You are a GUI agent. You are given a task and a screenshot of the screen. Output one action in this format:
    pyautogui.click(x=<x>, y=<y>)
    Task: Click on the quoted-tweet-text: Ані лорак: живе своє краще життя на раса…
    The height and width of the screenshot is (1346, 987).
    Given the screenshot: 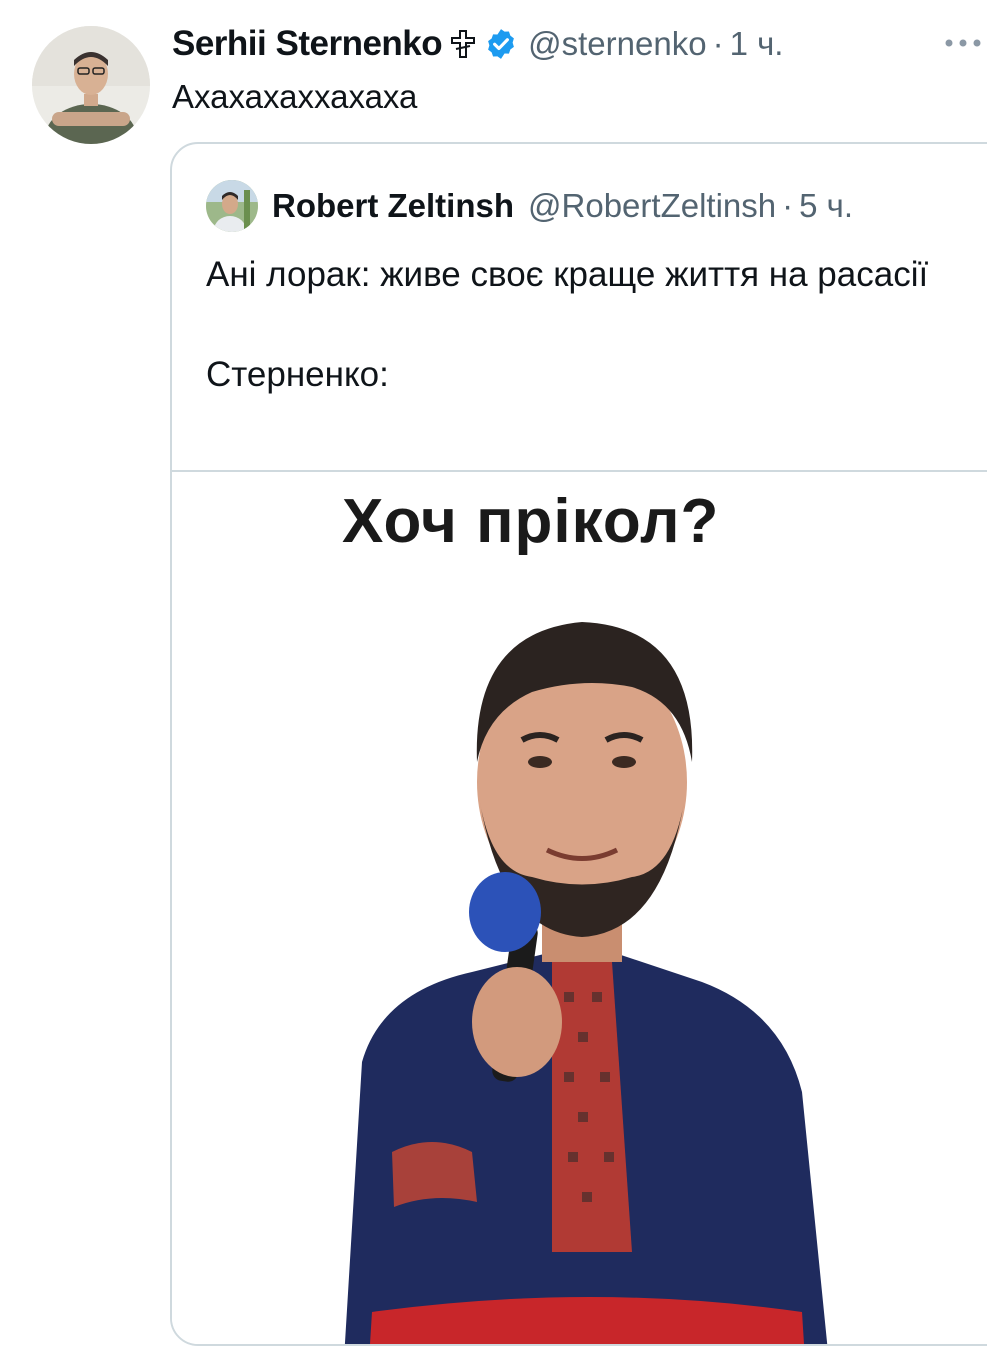 What is the action you would take?
    pyautogui.click(x=567, y=324)
    